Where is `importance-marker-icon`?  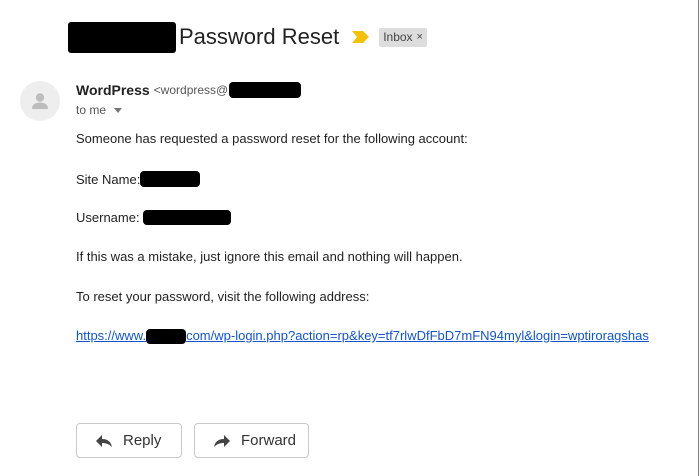 importance-marker-icon is located at coordinates (361, 37).